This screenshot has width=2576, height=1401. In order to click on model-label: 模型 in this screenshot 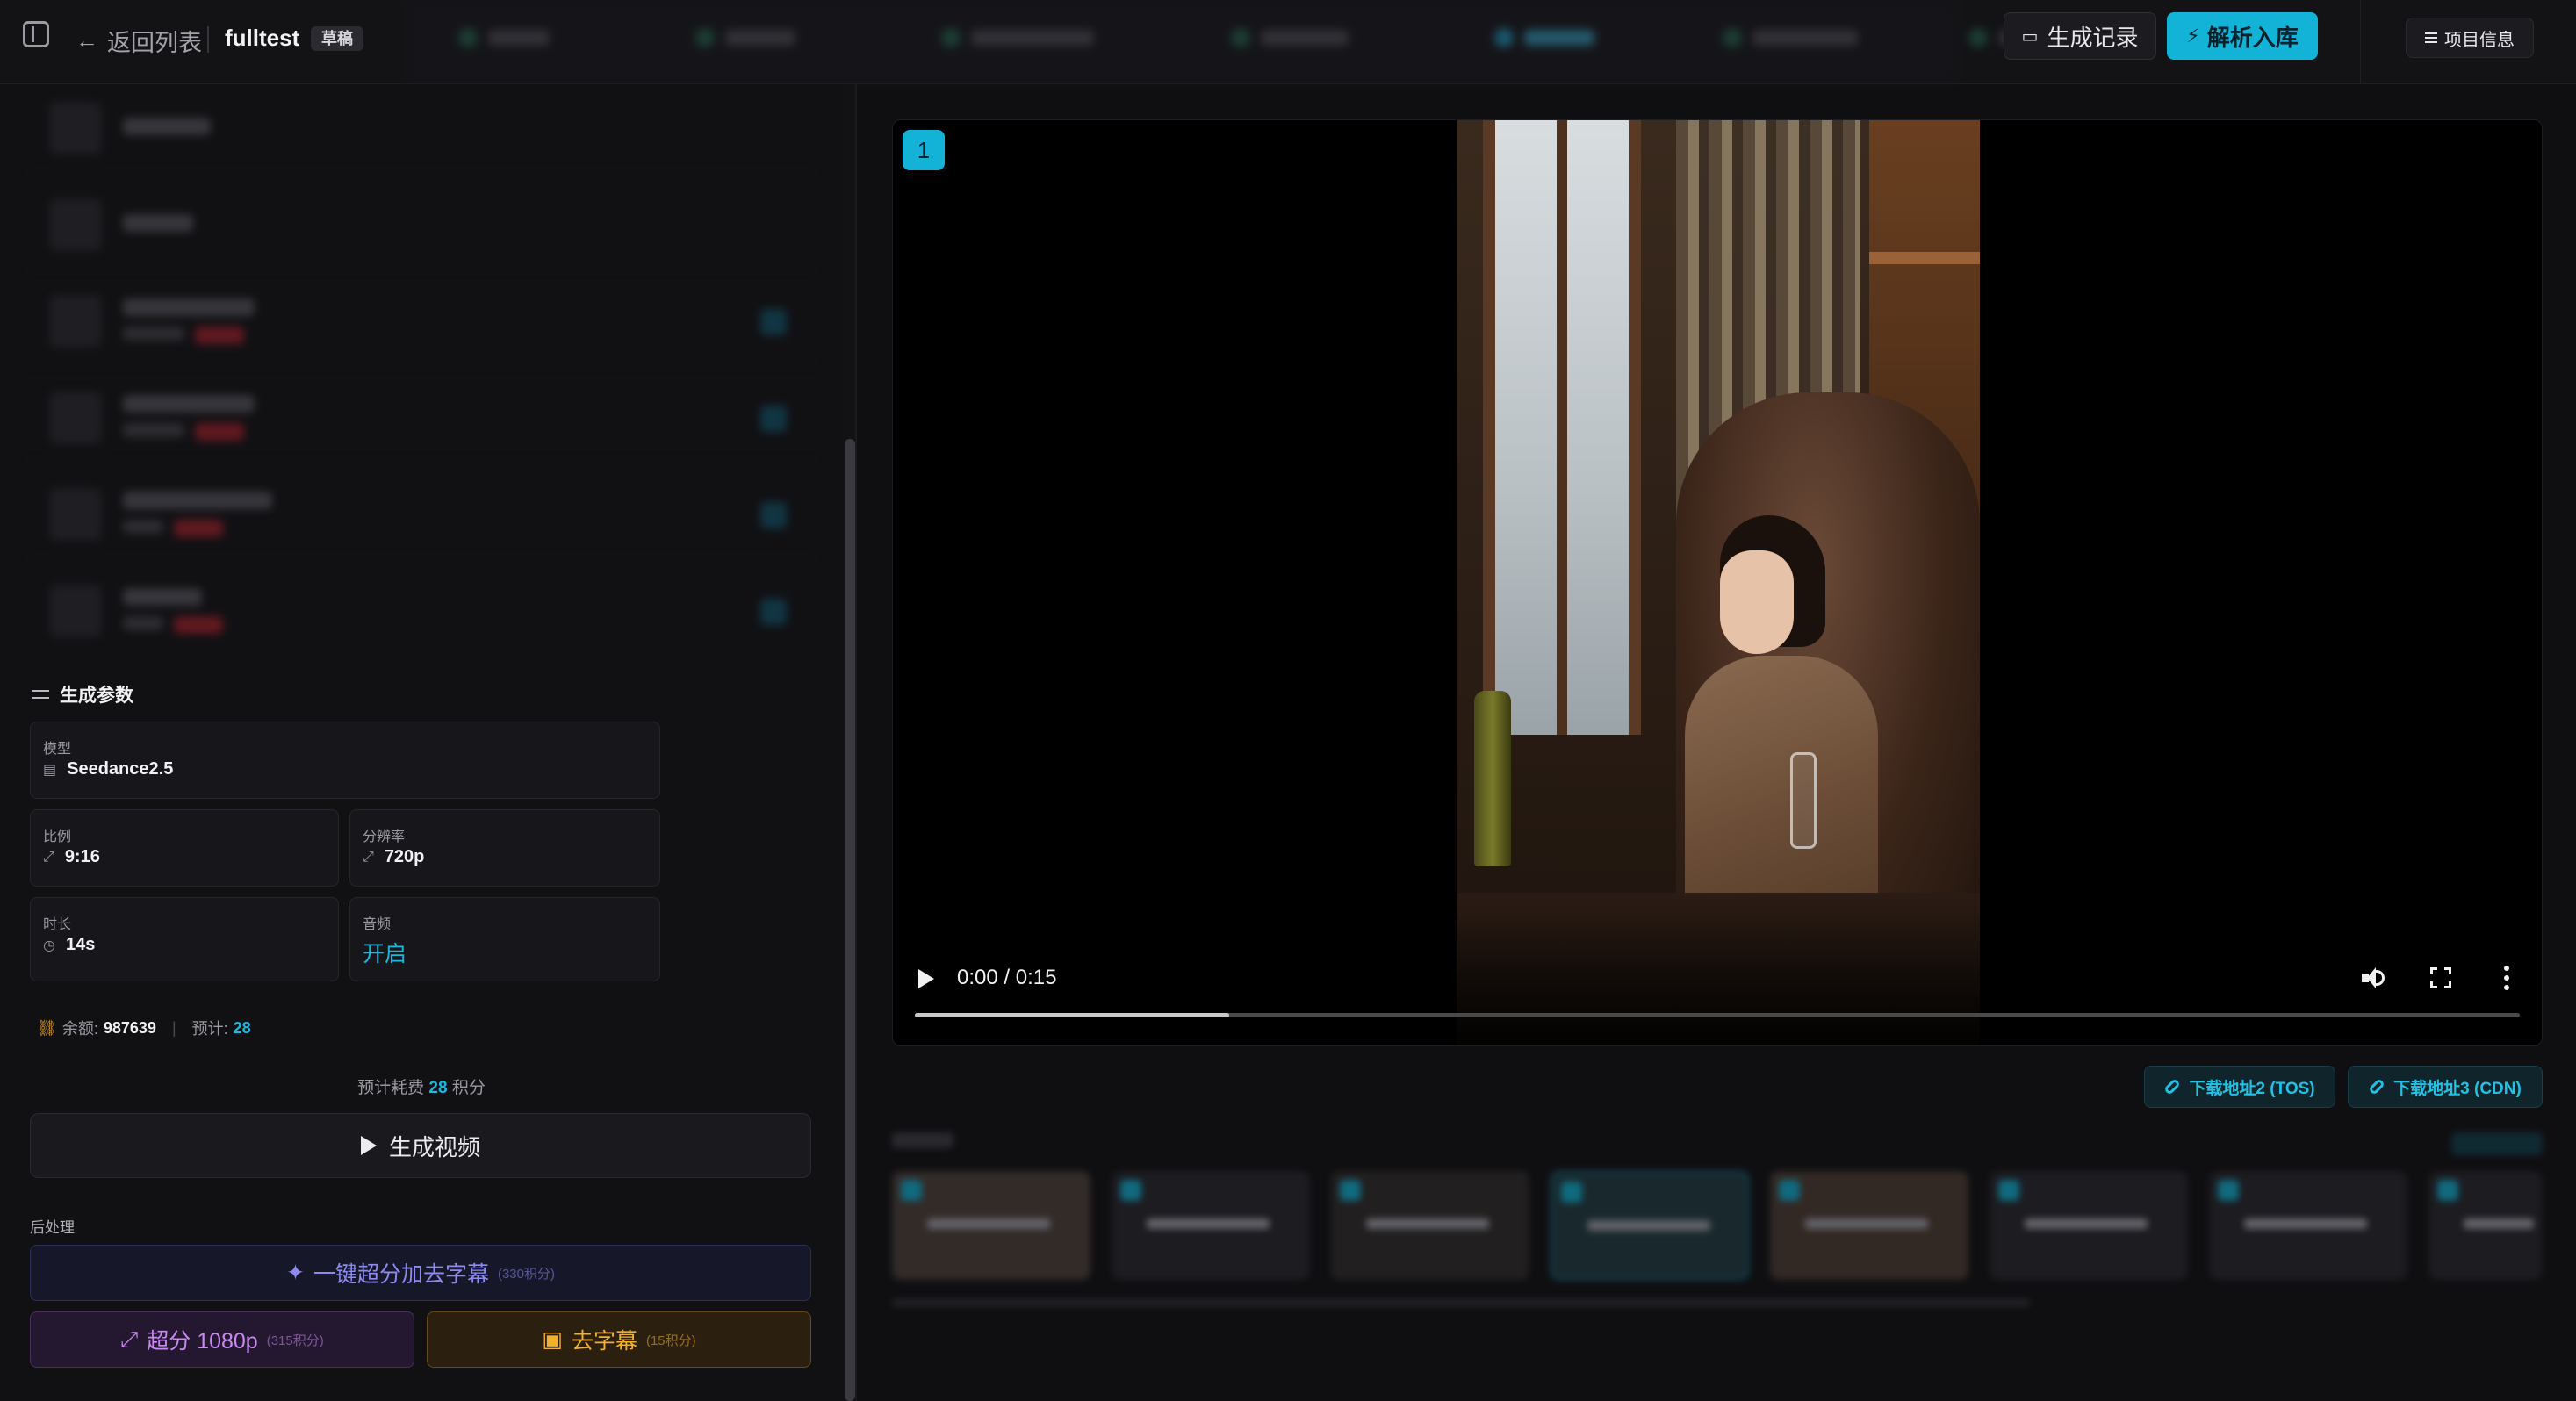, I will do `click(57, 749)`.